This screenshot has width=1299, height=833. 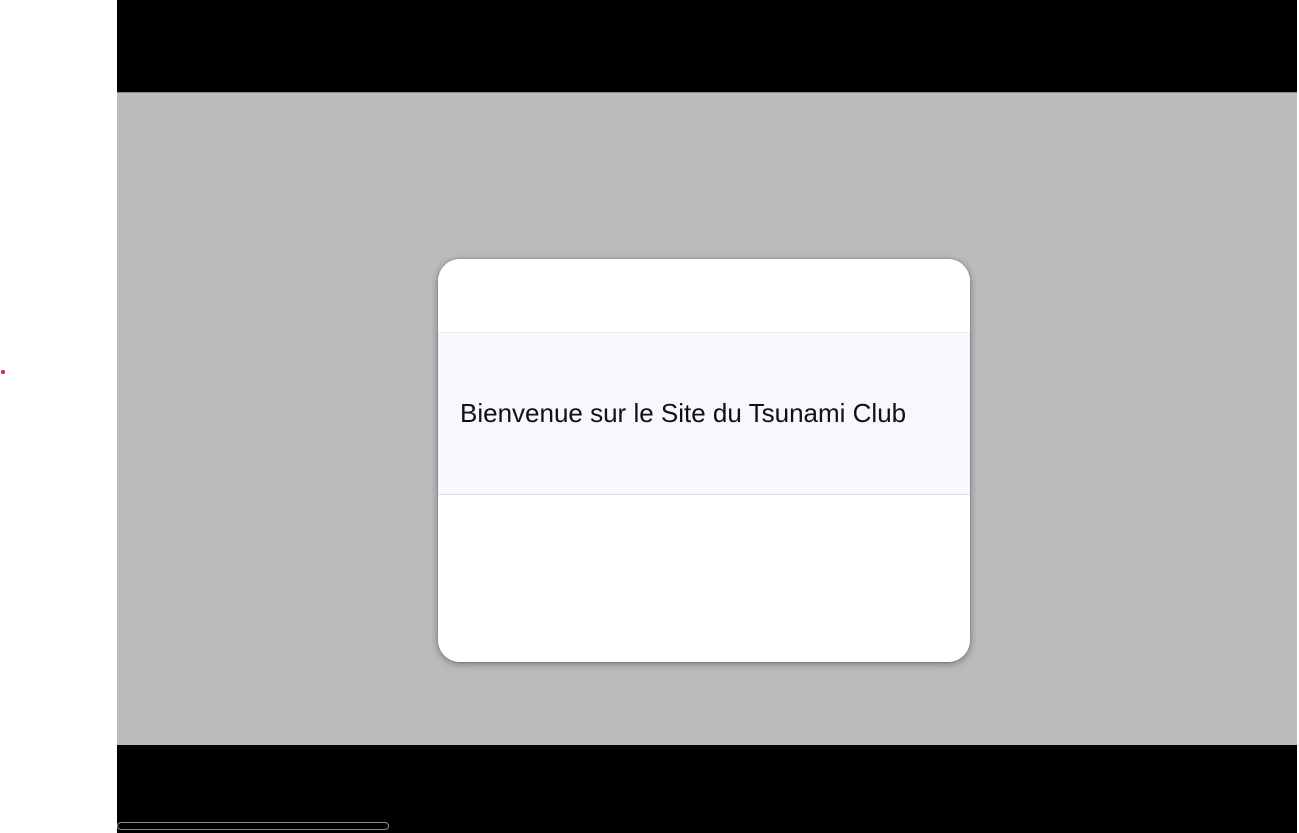 What do you see at coordinates (253, 826) in the screenshot?
I see `horizontal-scrollbar` at bounding box center [253, 826].